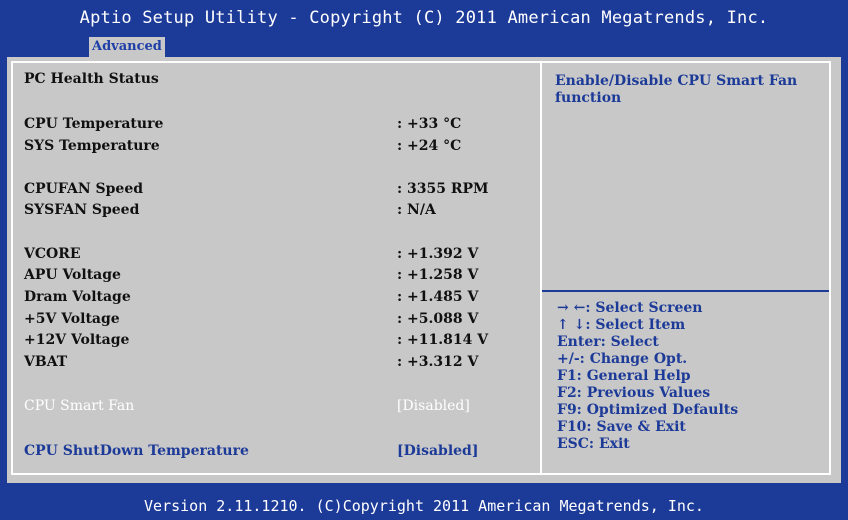 The width and height of the screenshot is (848, 520). Describe the element at coordinates (52, 254) in the screenshot. I see `reading-label-vcore: VCORE` at that location.